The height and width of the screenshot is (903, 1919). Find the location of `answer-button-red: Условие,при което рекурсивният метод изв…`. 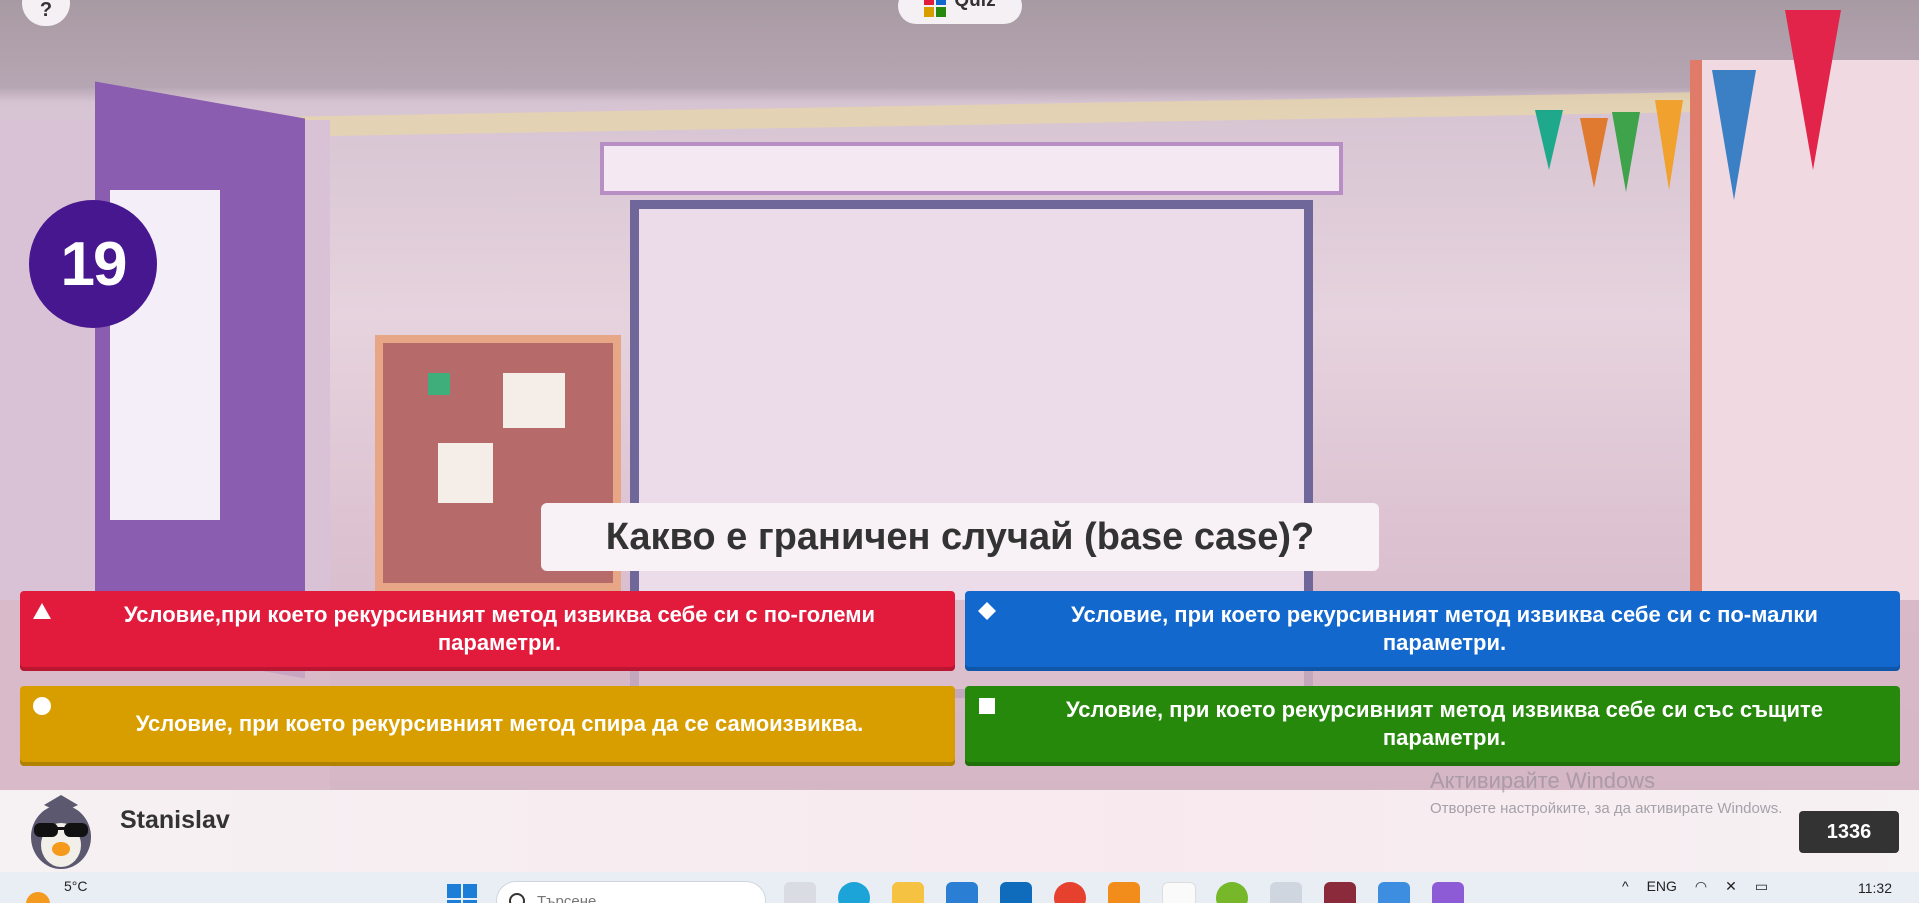

answer-button-red: Условие,при което рекурсивният метод изв… is located at coordinates (487, 631).